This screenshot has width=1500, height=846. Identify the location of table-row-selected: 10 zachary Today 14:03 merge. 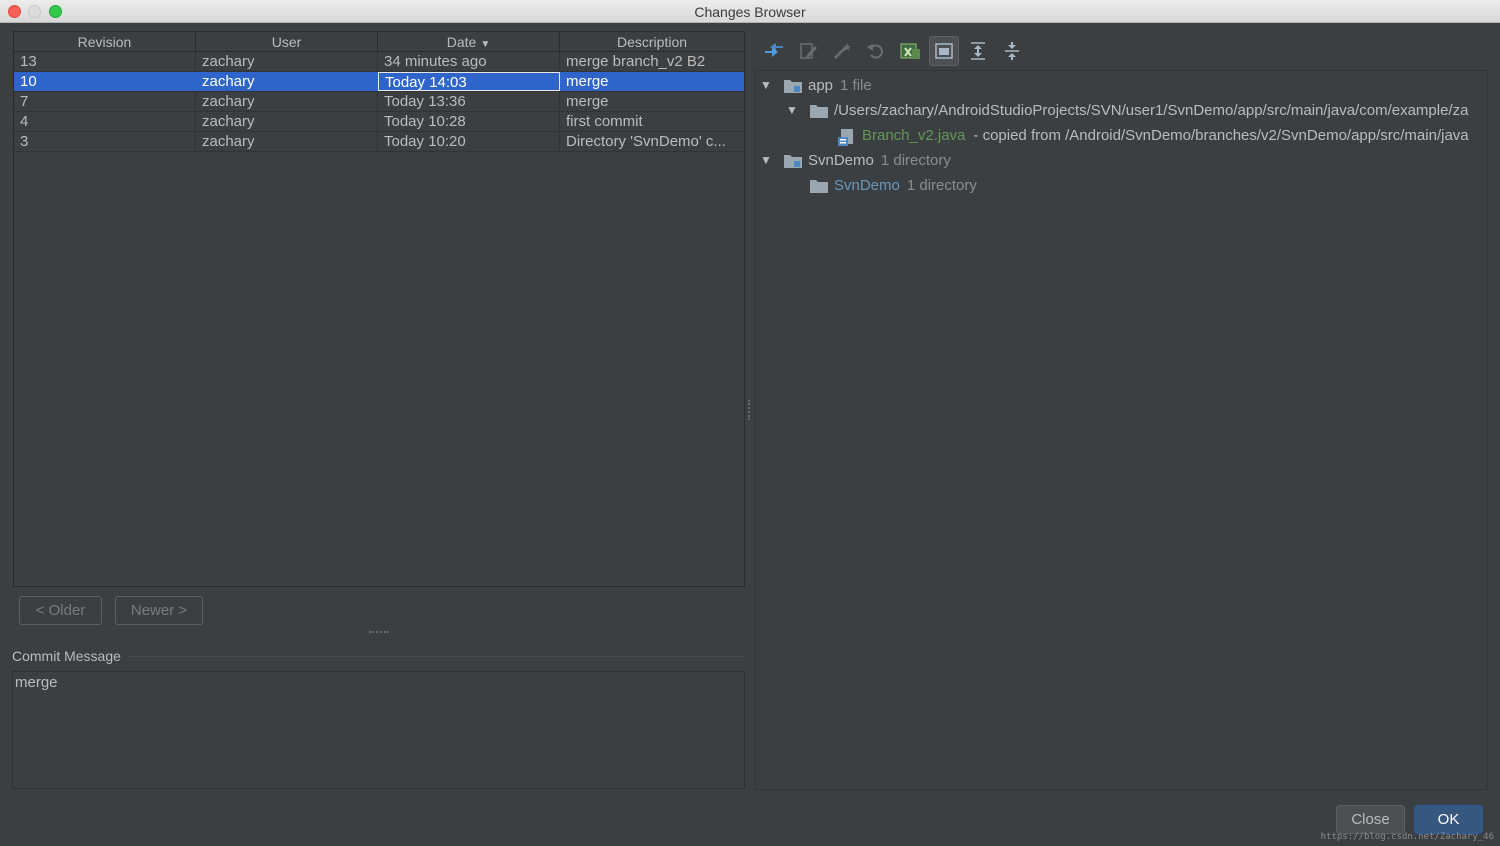
(379, 82).